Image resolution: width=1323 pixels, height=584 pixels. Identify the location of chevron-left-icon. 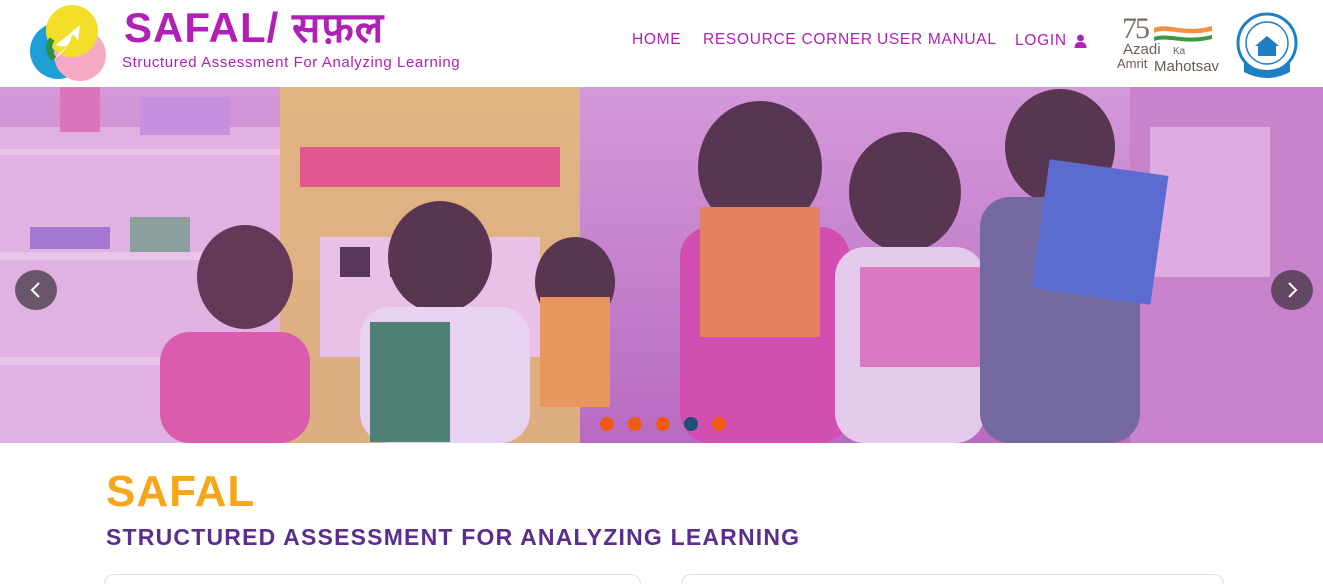
(35, 290).